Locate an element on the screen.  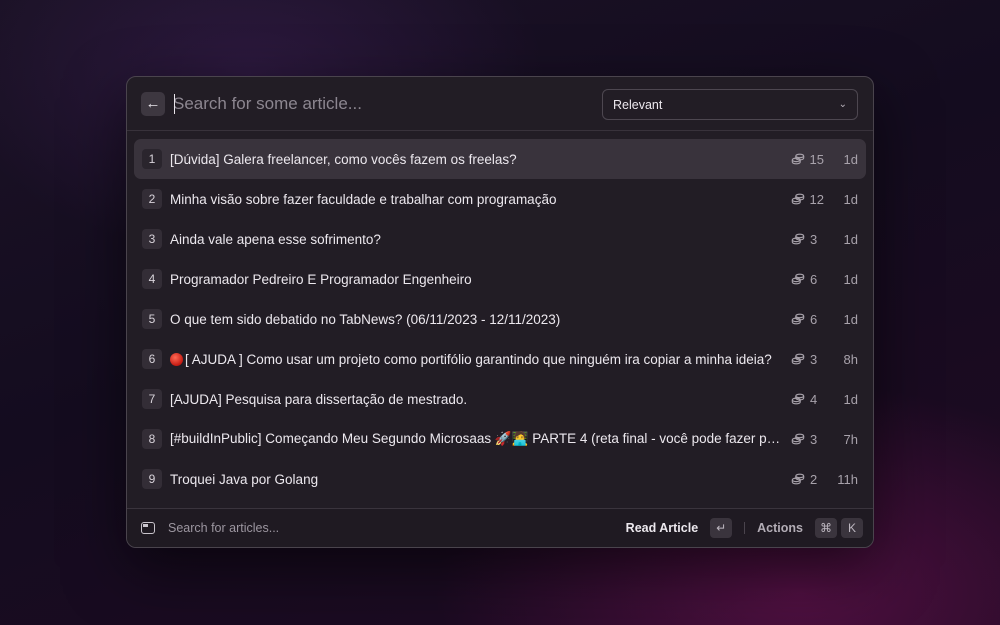
article-index: 7 is located at coordinates (152, 399).